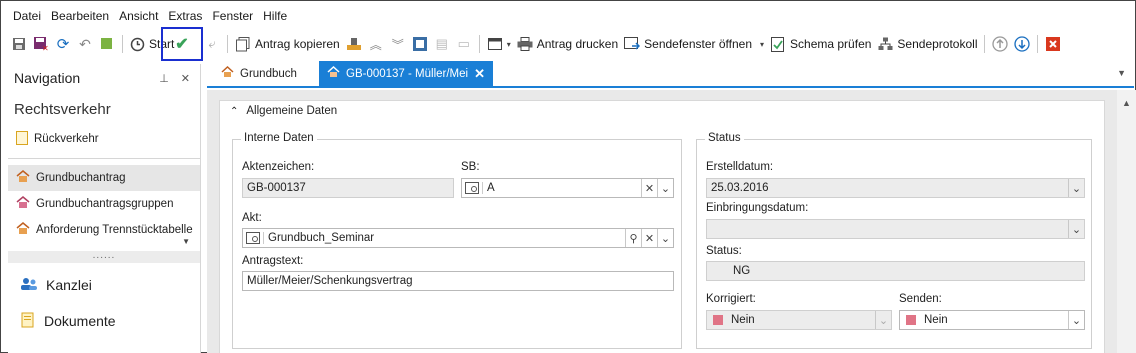 The width and height of the screenshot is (1136, 353). Describe the element at coordinates (420, 44) in the screenshot. I see `scan-button` at that location.